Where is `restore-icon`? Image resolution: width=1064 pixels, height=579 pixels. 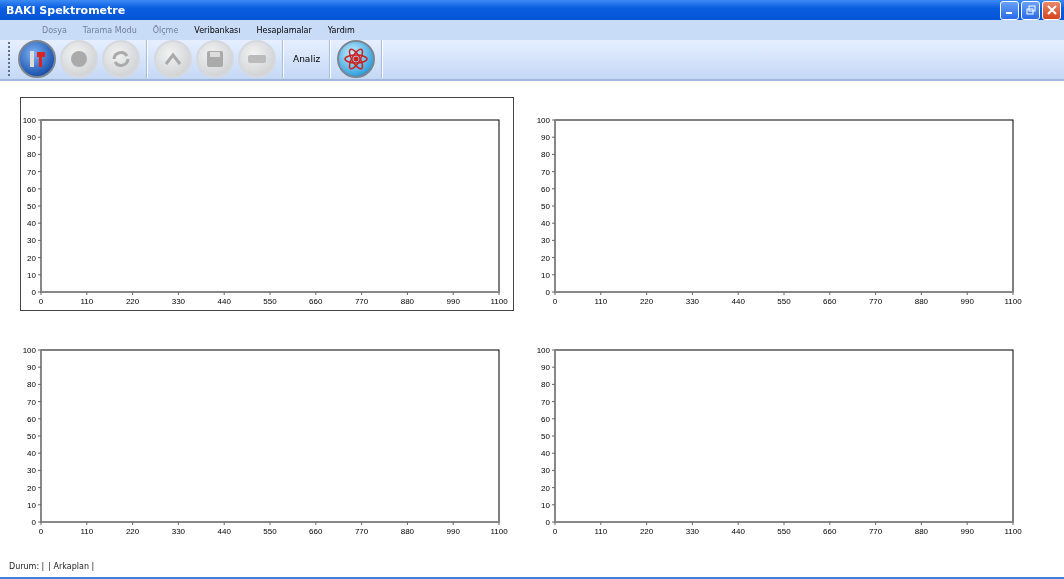 restore-icon is located at coordinates (1030, 10).